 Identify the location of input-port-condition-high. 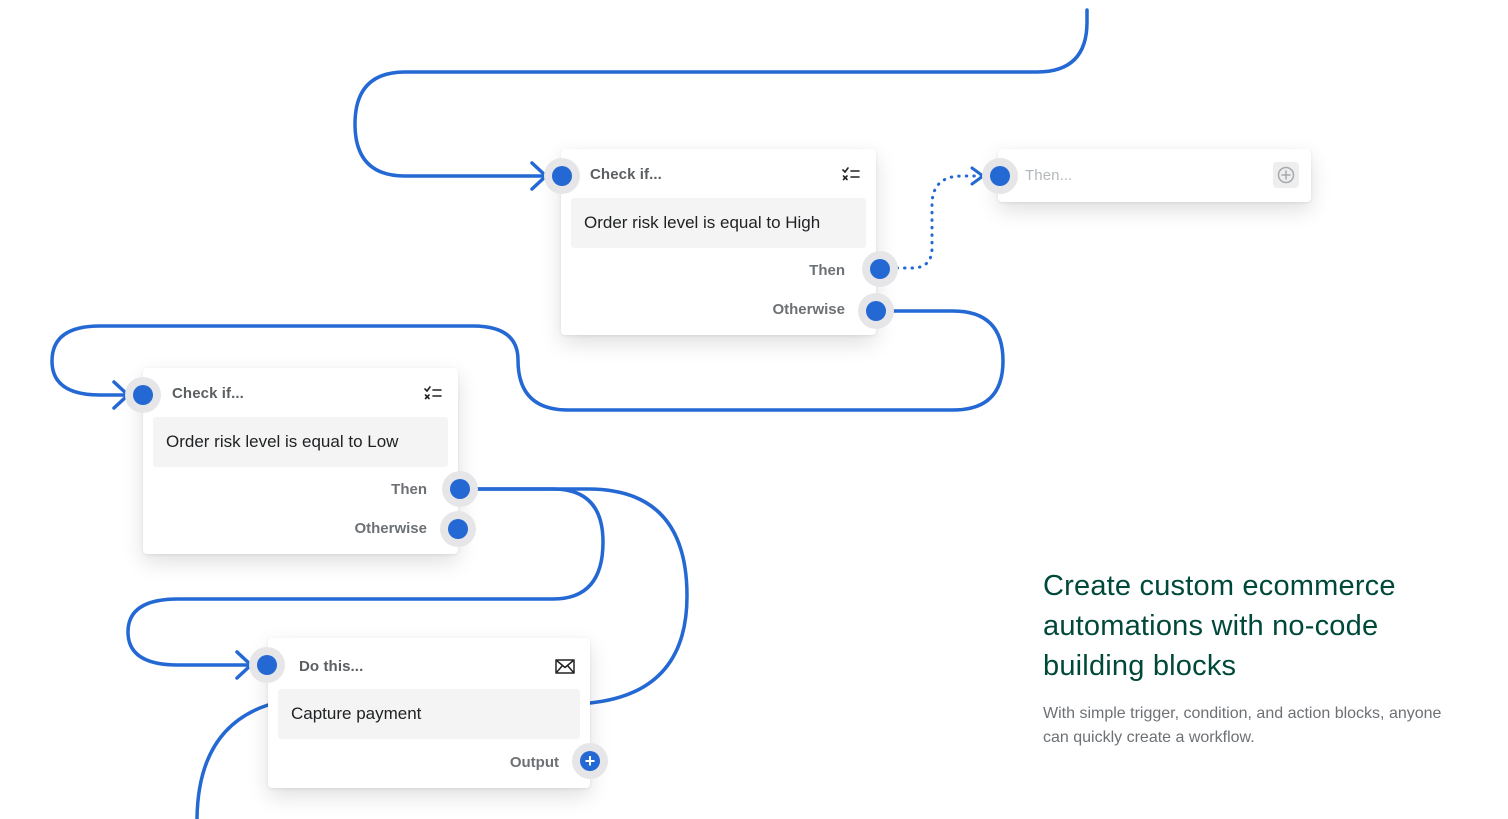
(562, 176).